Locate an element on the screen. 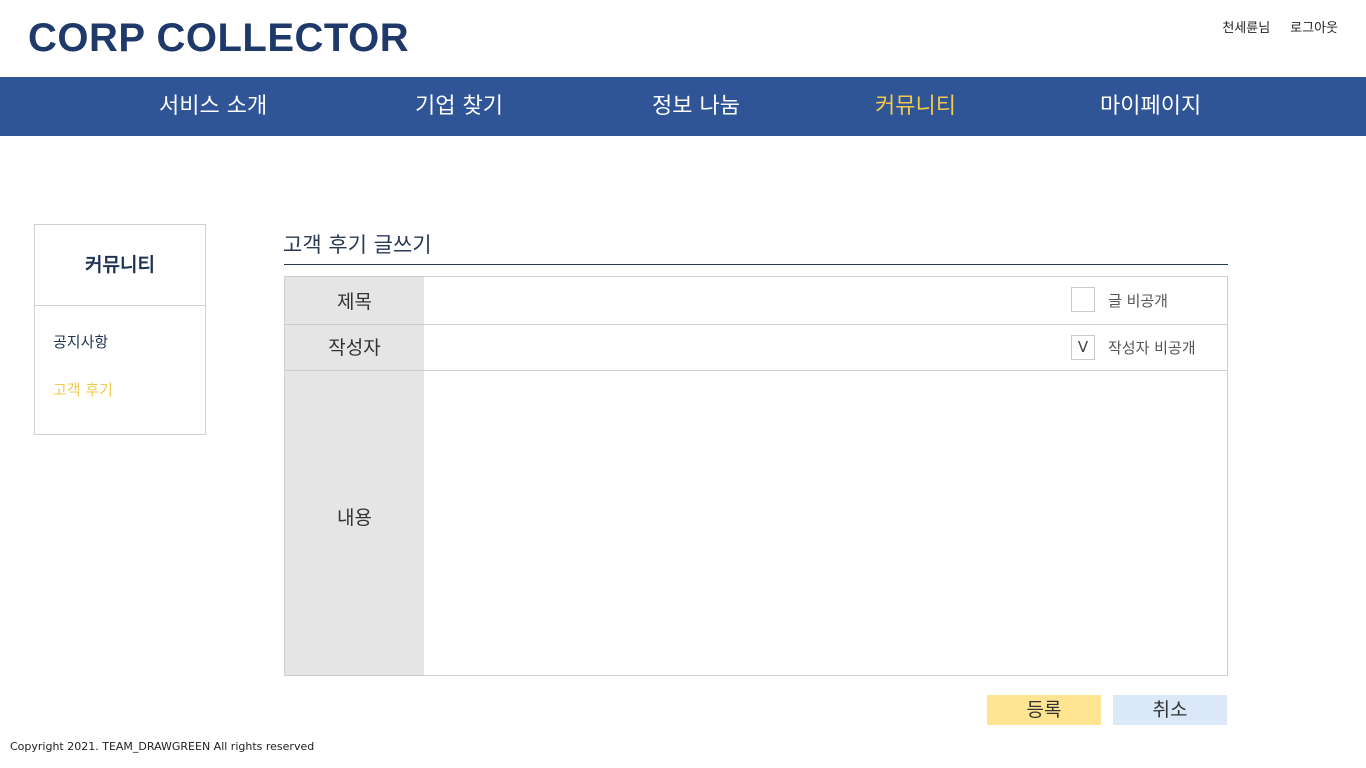 The image size is (1366, 768). nav-item-service-intro: 서비스 소개 is located at coordinates (213, 106).